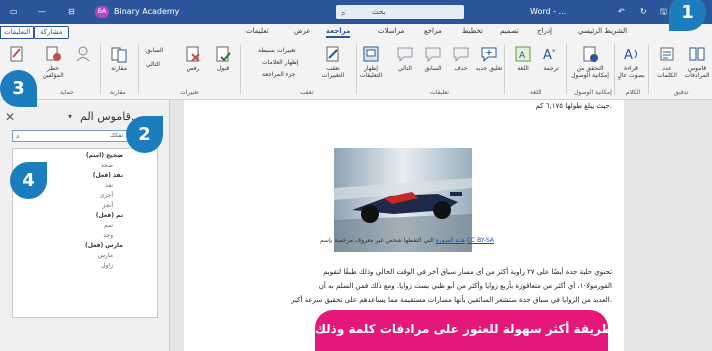  I want to click on new-comment-button: تعليق جديد, so click(489, 58).